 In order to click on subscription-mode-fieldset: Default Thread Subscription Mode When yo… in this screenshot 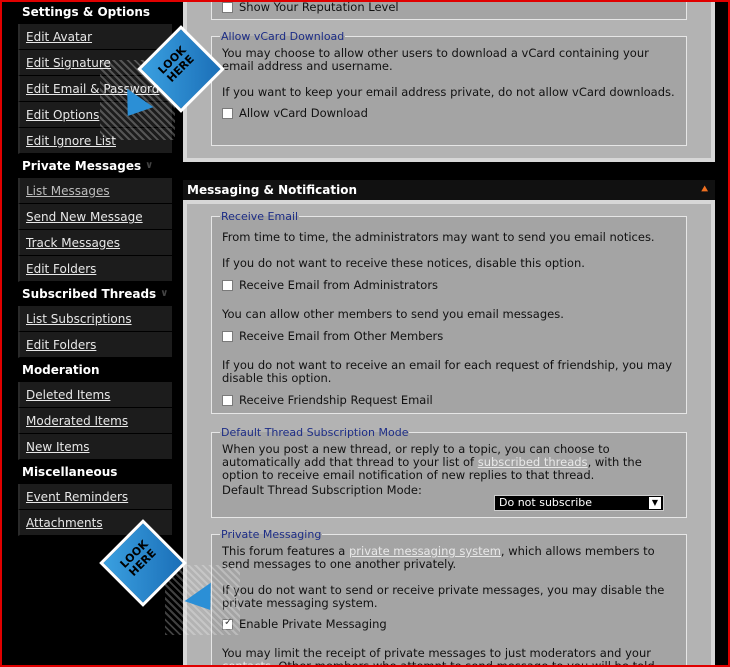, I will do `click(449, 472)`.